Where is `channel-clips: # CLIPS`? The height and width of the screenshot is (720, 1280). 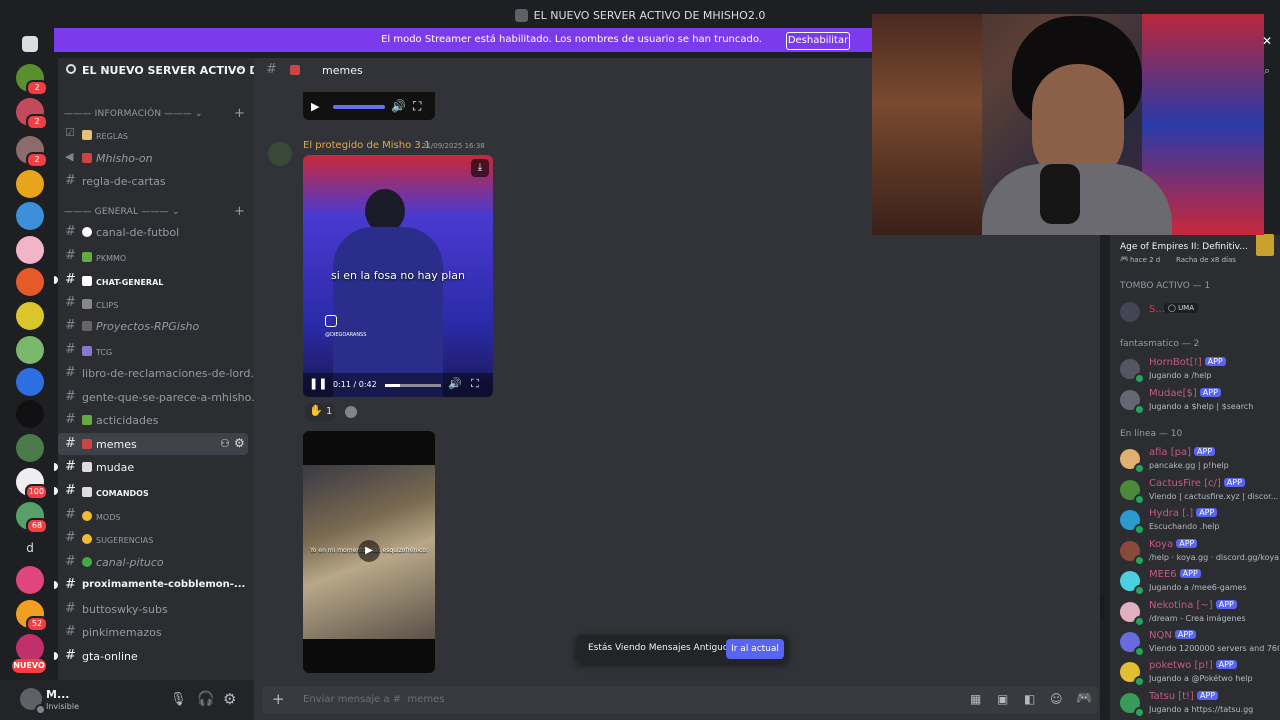 channel-clips: # CLIPS is located at coordinates (153, 303).